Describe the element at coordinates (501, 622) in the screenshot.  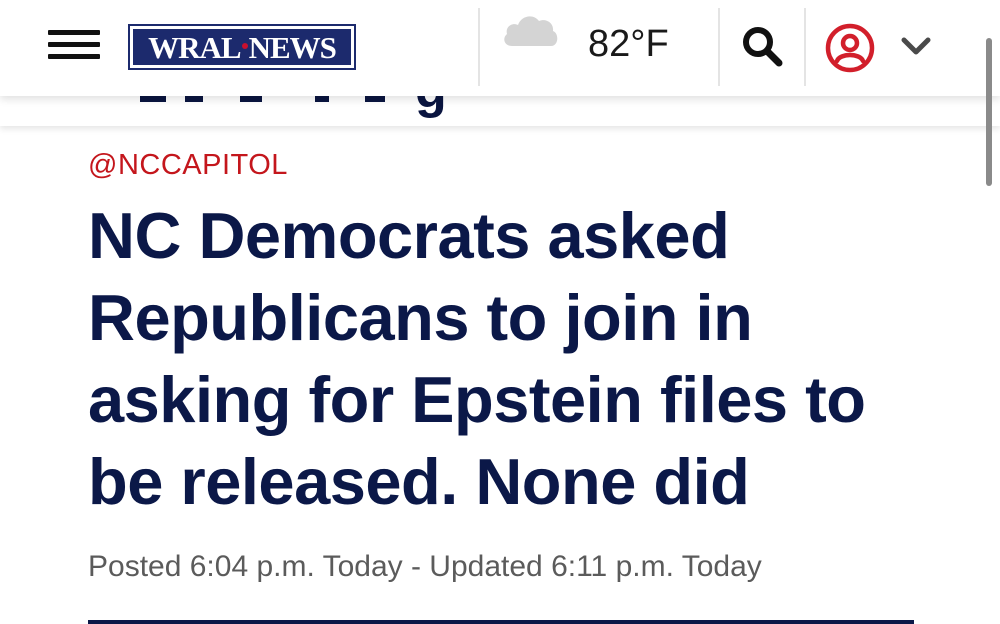
I see `divider-rule` at that location.